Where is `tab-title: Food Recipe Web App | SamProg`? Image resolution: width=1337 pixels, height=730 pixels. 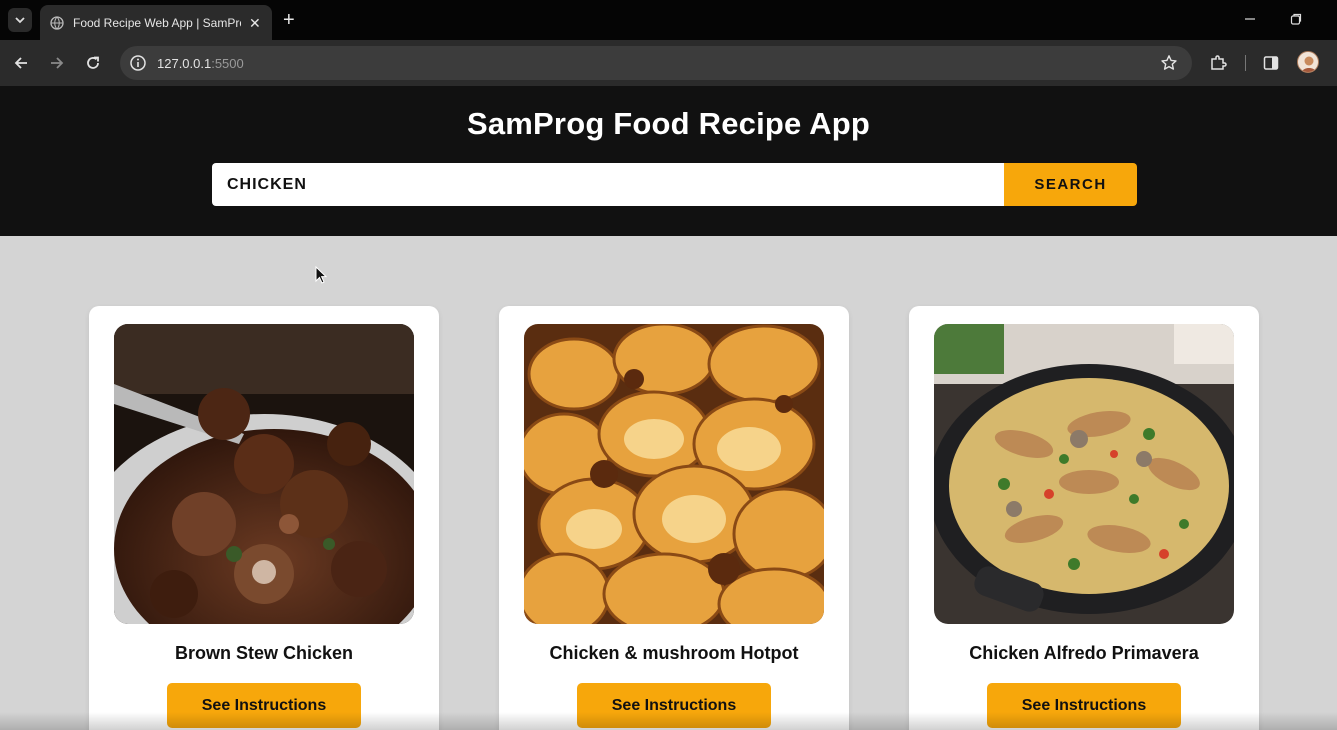
tab-title: Food Recipe Web App | SamProg is located at coordinates (157, 22).